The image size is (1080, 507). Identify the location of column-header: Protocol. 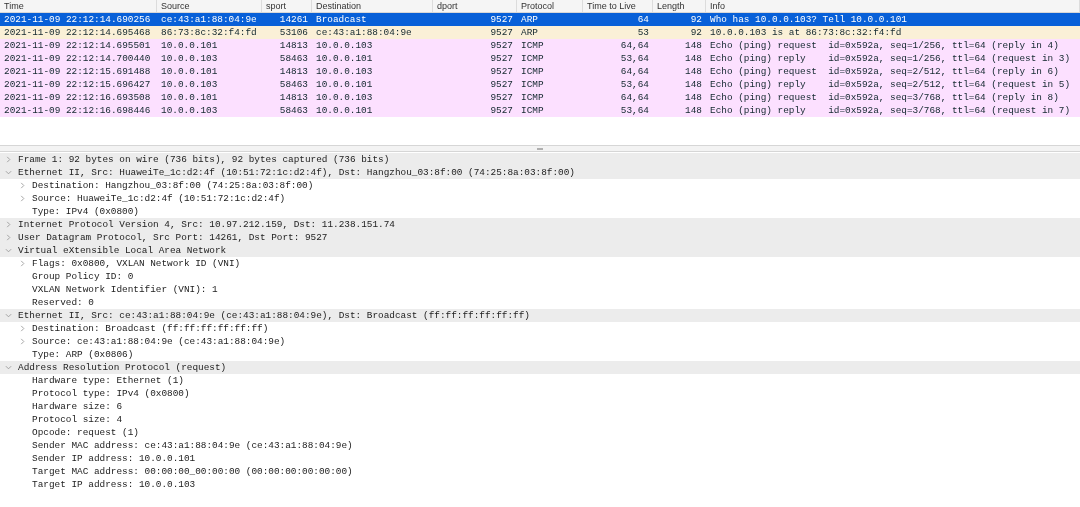
(550, 6).